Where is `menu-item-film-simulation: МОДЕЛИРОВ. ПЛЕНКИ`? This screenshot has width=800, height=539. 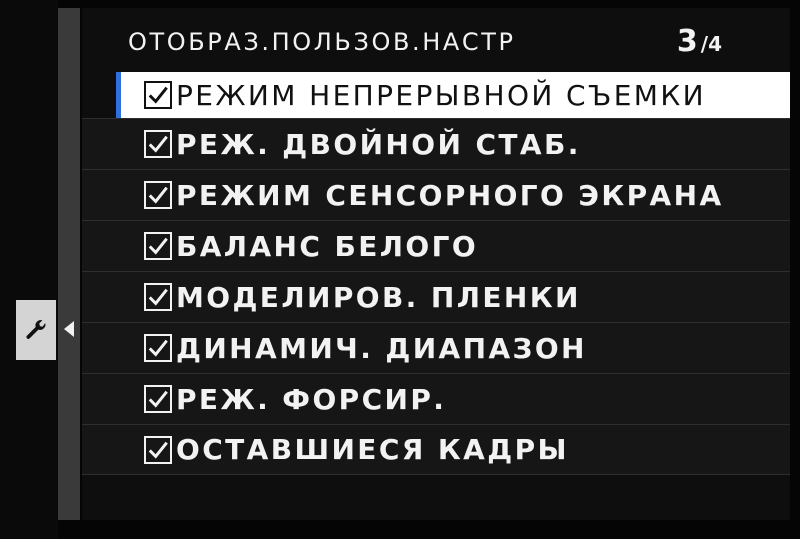
menu-item-film-simulation: МОДЕЛИРОВ. ПЛЕНКИ is located at coordinates (436, 296).